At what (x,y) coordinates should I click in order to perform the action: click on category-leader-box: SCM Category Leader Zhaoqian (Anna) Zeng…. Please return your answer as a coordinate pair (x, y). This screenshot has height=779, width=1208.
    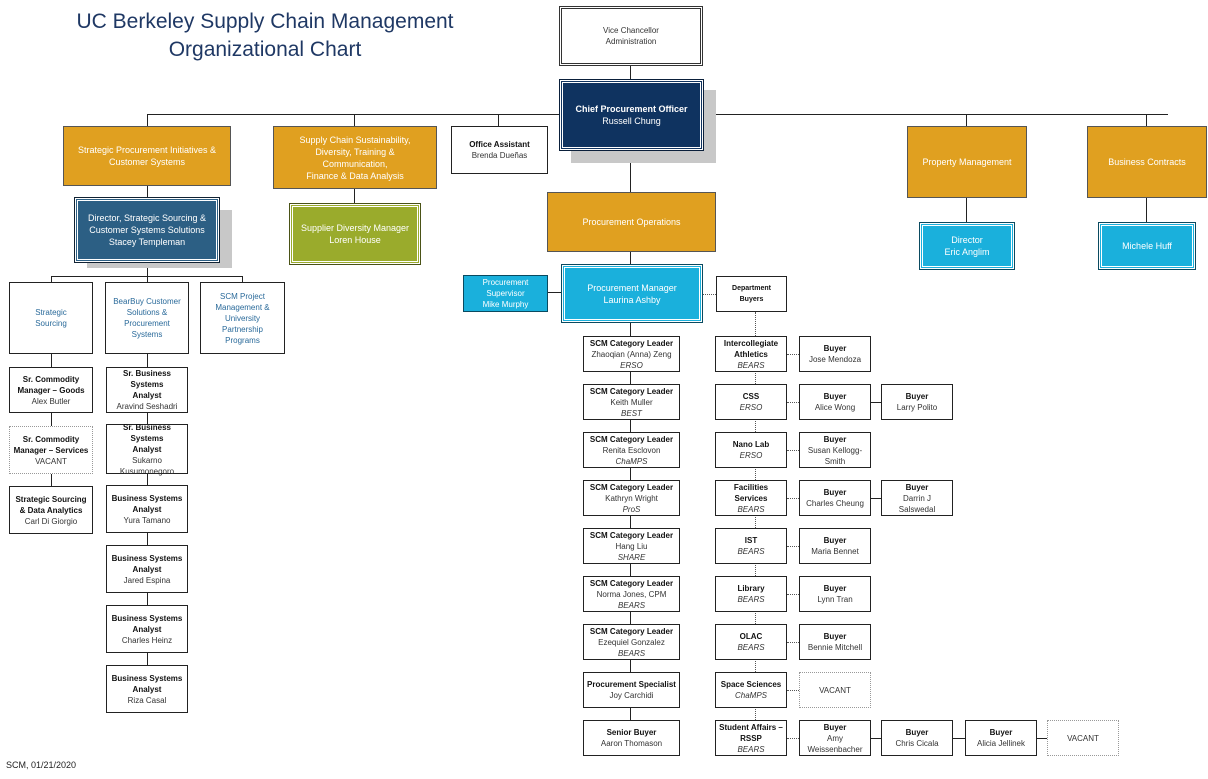
    Looking at the image, I should click on (631, 354).